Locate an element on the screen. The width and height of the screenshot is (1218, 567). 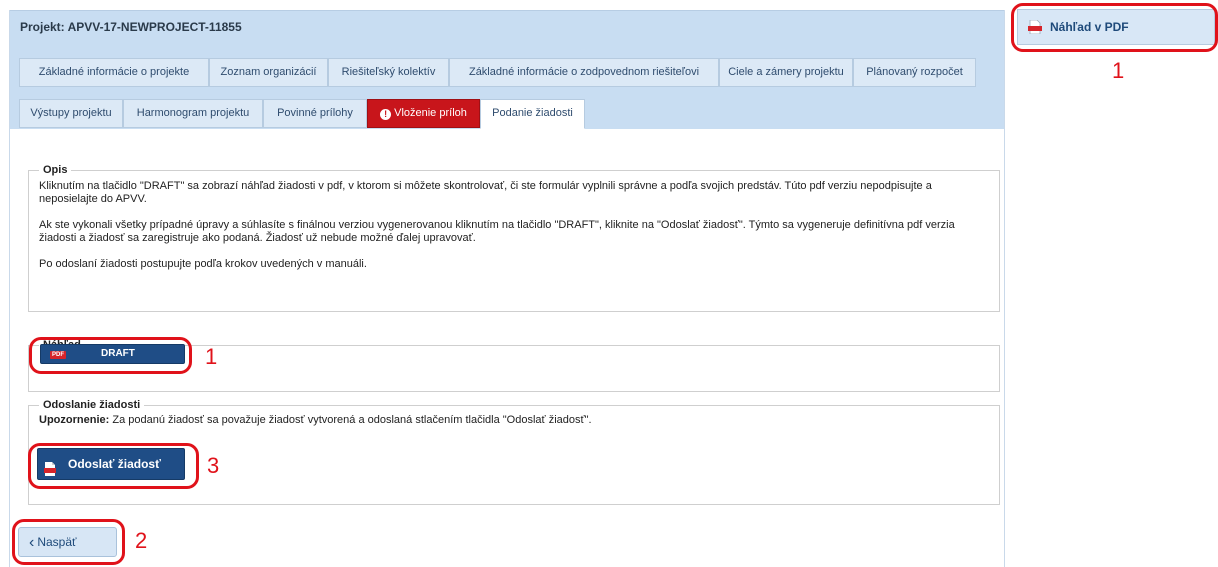
tab-zakladne-informacie-o-projekte: Základné informácie o projekte is located at coordinates (114, 72).